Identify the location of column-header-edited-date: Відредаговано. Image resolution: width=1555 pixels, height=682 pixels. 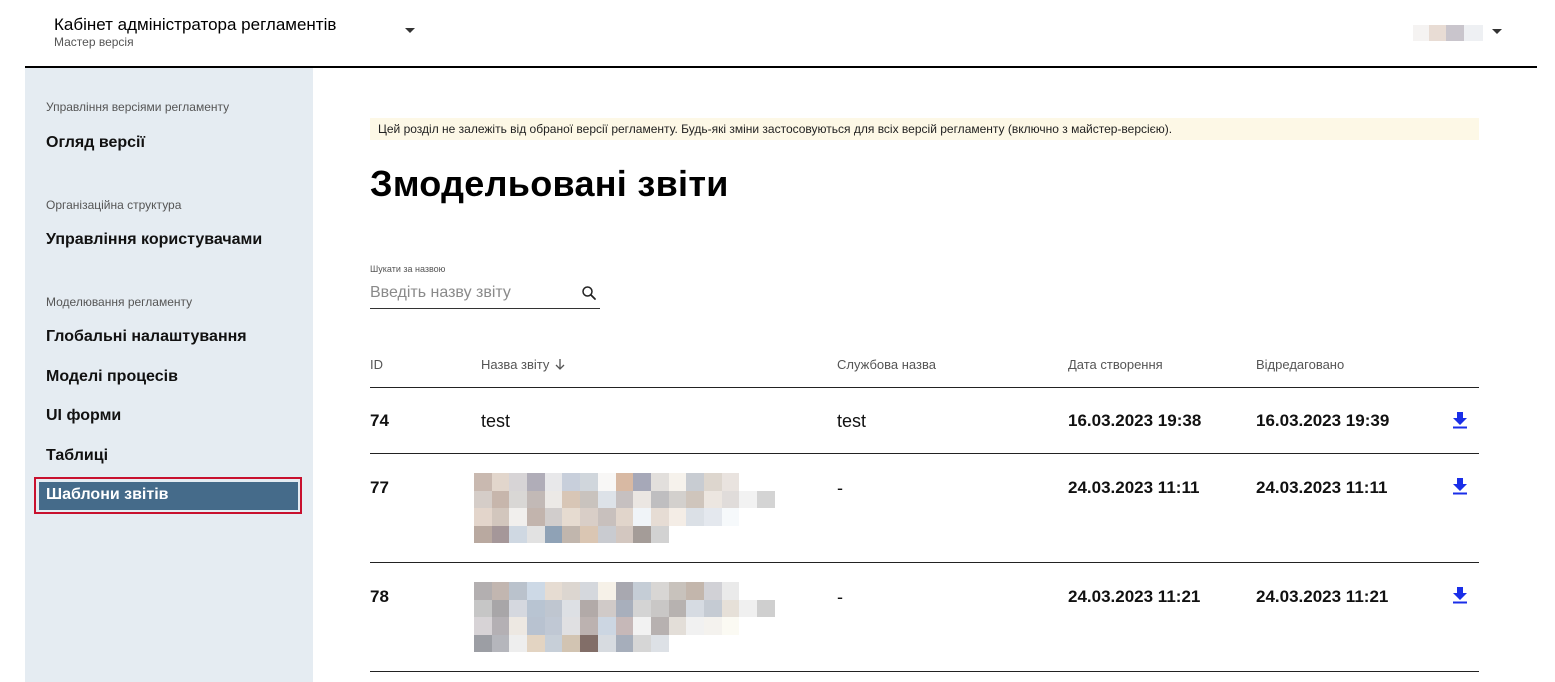
(1300, 364).